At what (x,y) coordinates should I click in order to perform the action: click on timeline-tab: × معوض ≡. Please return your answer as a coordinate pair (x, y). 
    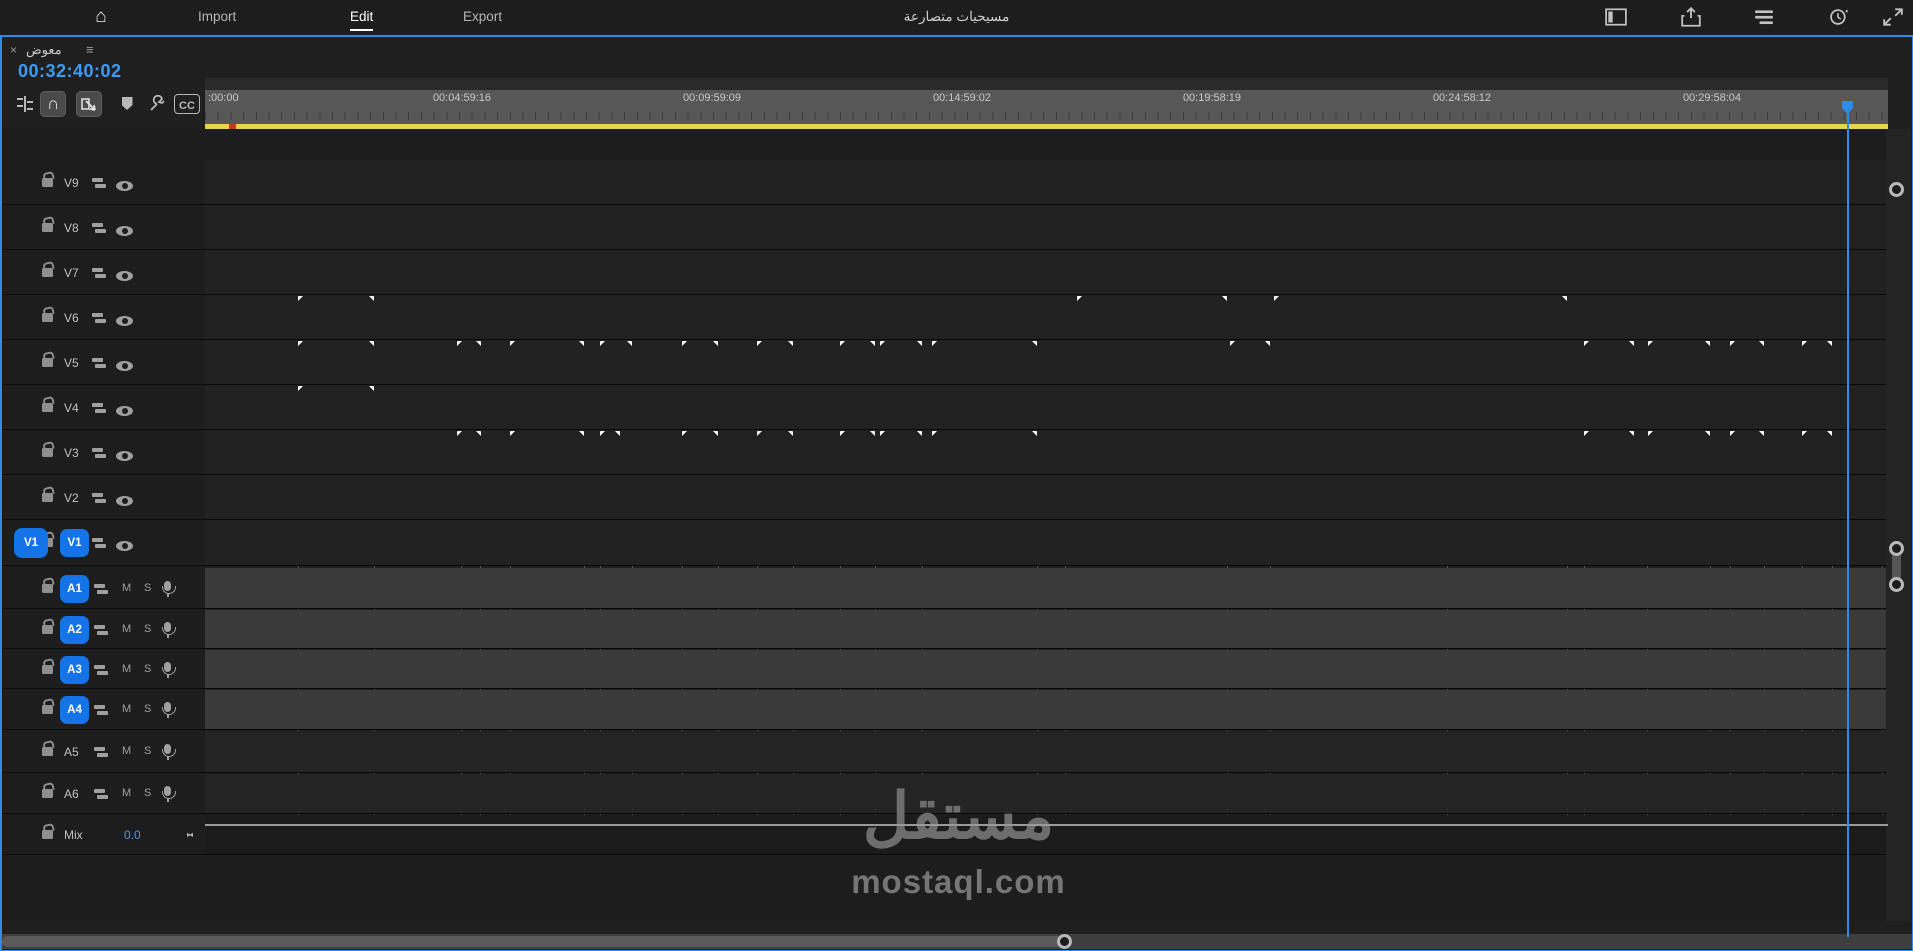
    Looking at the image, I should click on (152, 51).